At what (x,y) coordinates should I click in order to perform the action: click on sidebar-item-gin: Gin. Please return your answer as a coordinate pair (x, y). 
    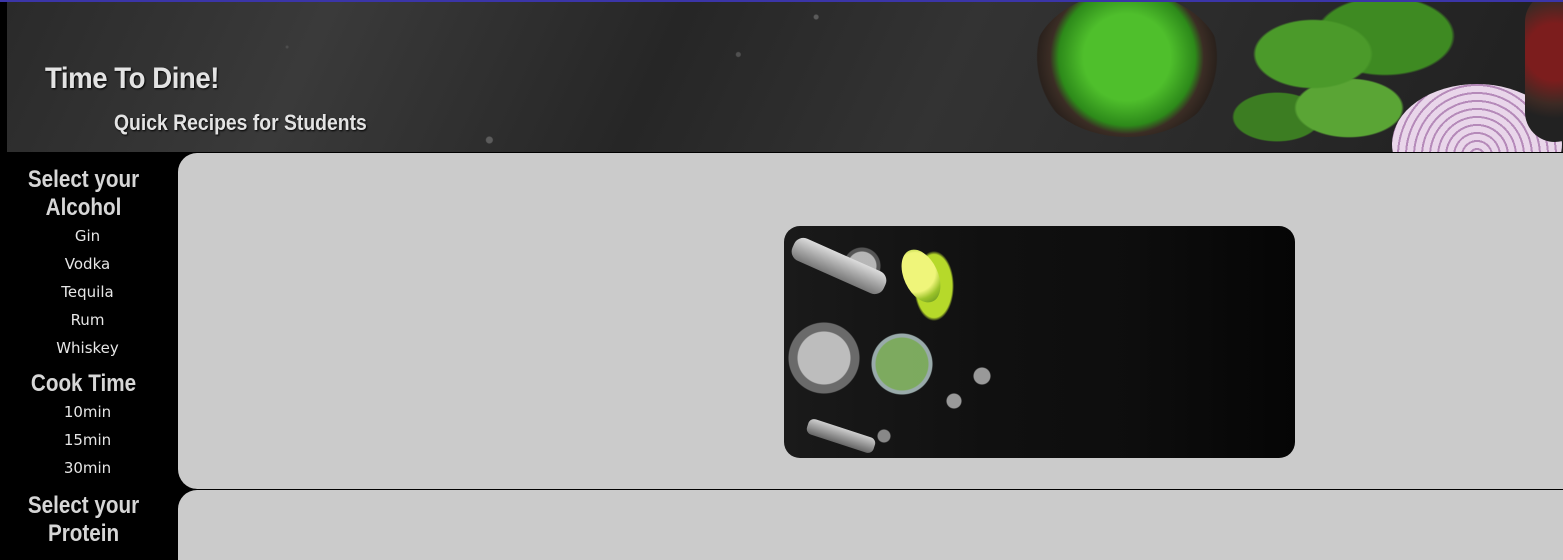
    Looking at the image, I should click on (87, 236).